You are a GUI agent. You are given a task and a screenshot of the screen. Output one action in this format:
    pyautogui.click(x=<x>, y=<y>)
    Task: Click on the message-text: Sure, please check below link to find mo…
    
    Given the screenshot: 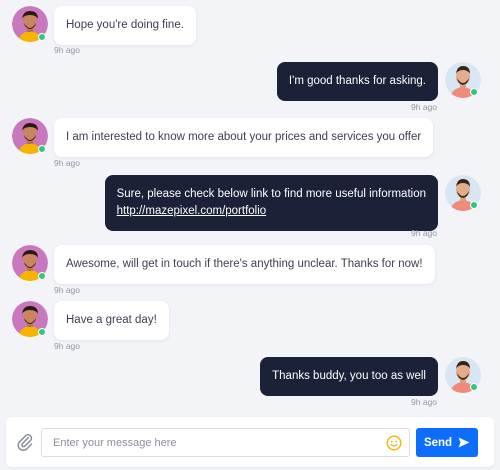 What is the action you would take?
    pyautogui.click(x=271, y=194)
    